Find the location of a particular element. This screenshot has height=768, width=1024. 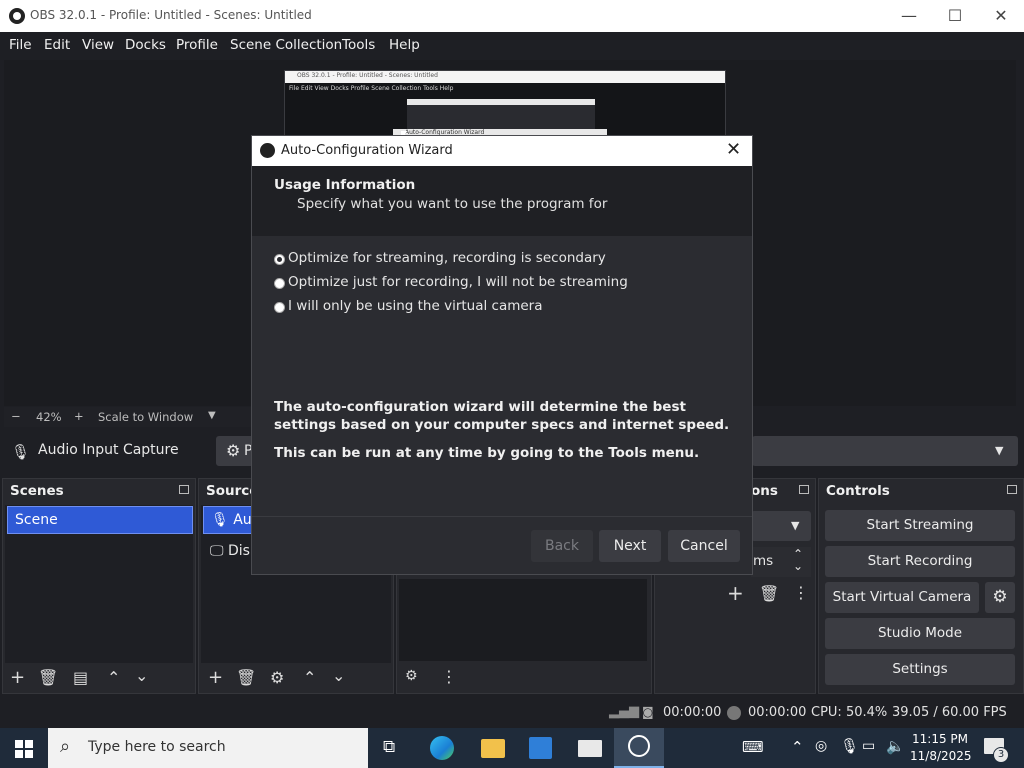

controls-dock-title: Controls is located at coordinates (858, 491).